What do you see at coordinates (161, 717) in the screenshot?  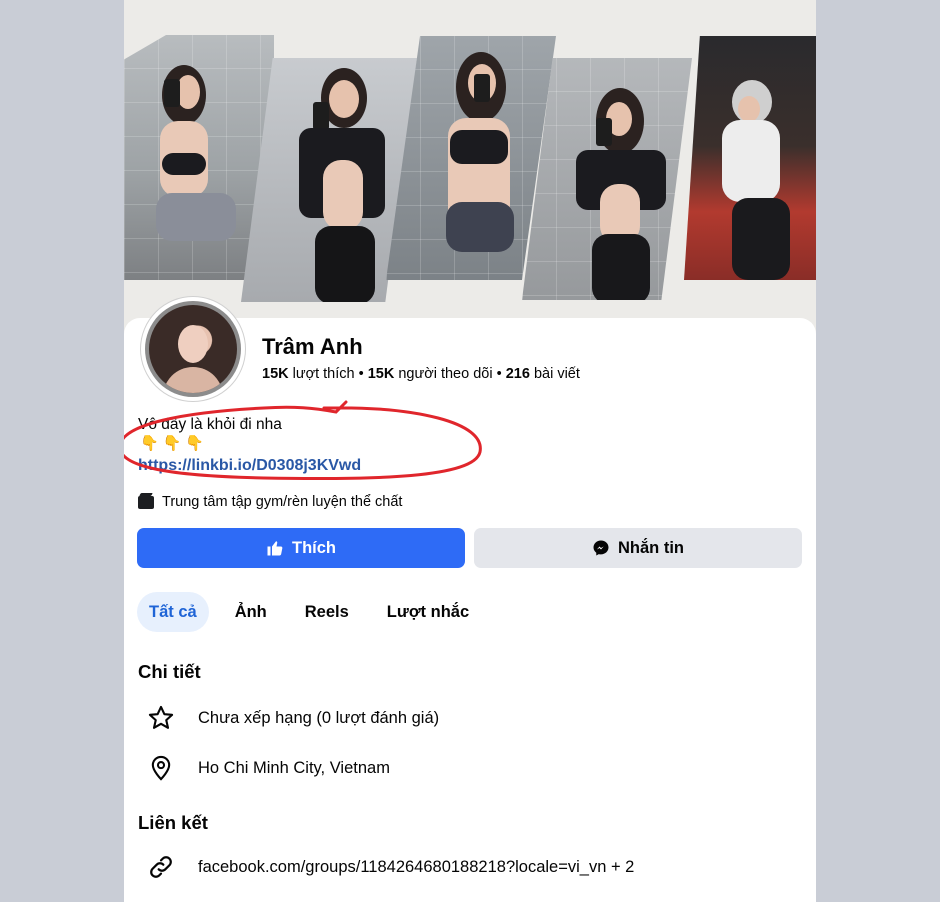 I see `star-icon` at bounding box center [161, 717].